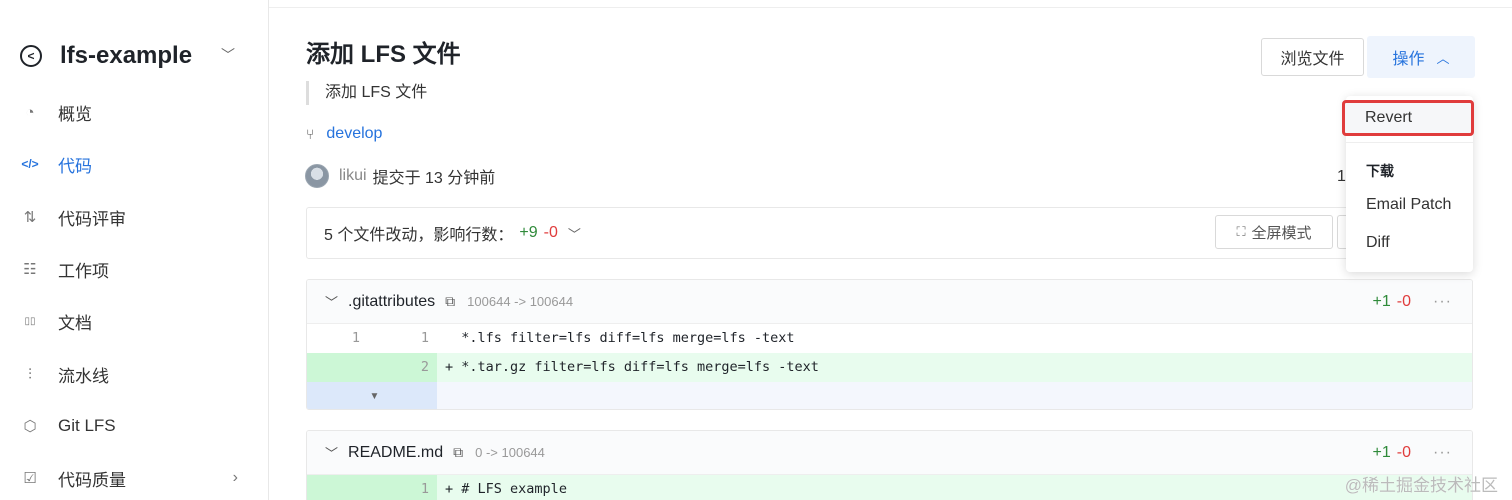  What do you see at coordinates (514, 489) in the screenshot?
I see `diff-text: # LFS example` at bounding box center [514, 489].